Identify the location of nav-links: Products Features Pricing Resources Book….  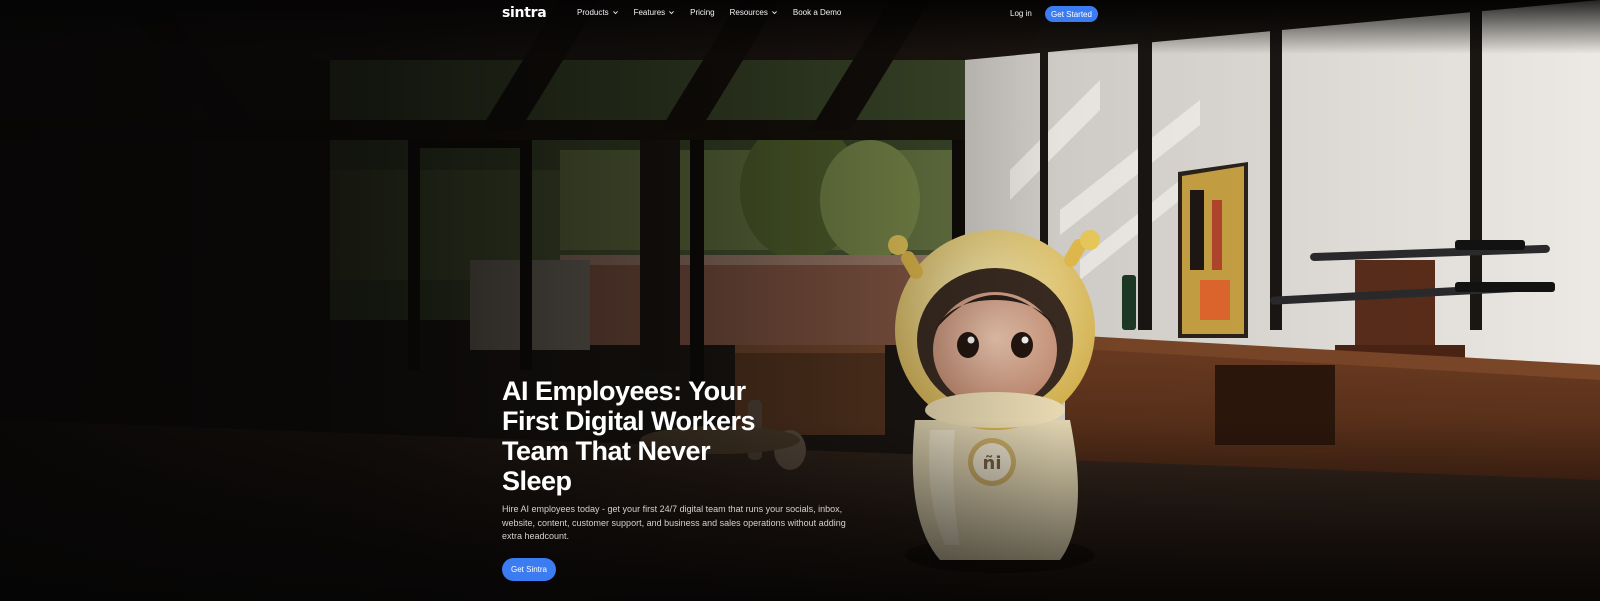
(709, 12).